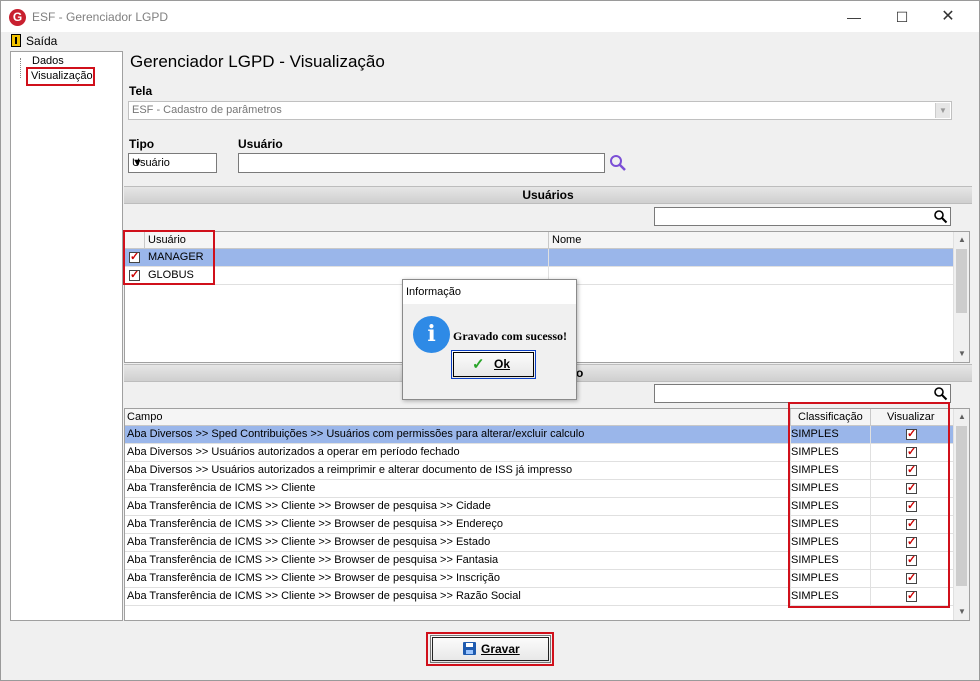 Image resolution: width=980 pixels, height=681 pixels. I want to click on users-scrollbar: ▲ ▼, so click(961, 297).